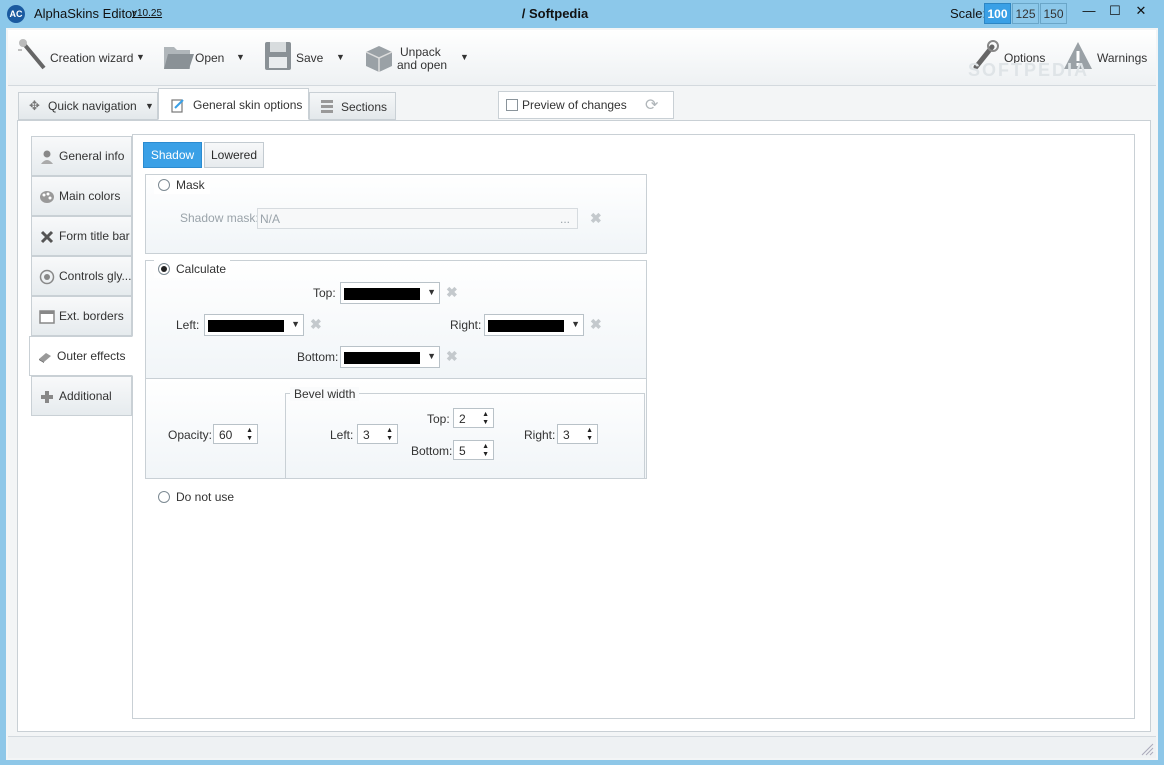  Describe the element at coordinates (420, 52) in the screenshot. I see `unpack-label-line1: Unpack` at that location.